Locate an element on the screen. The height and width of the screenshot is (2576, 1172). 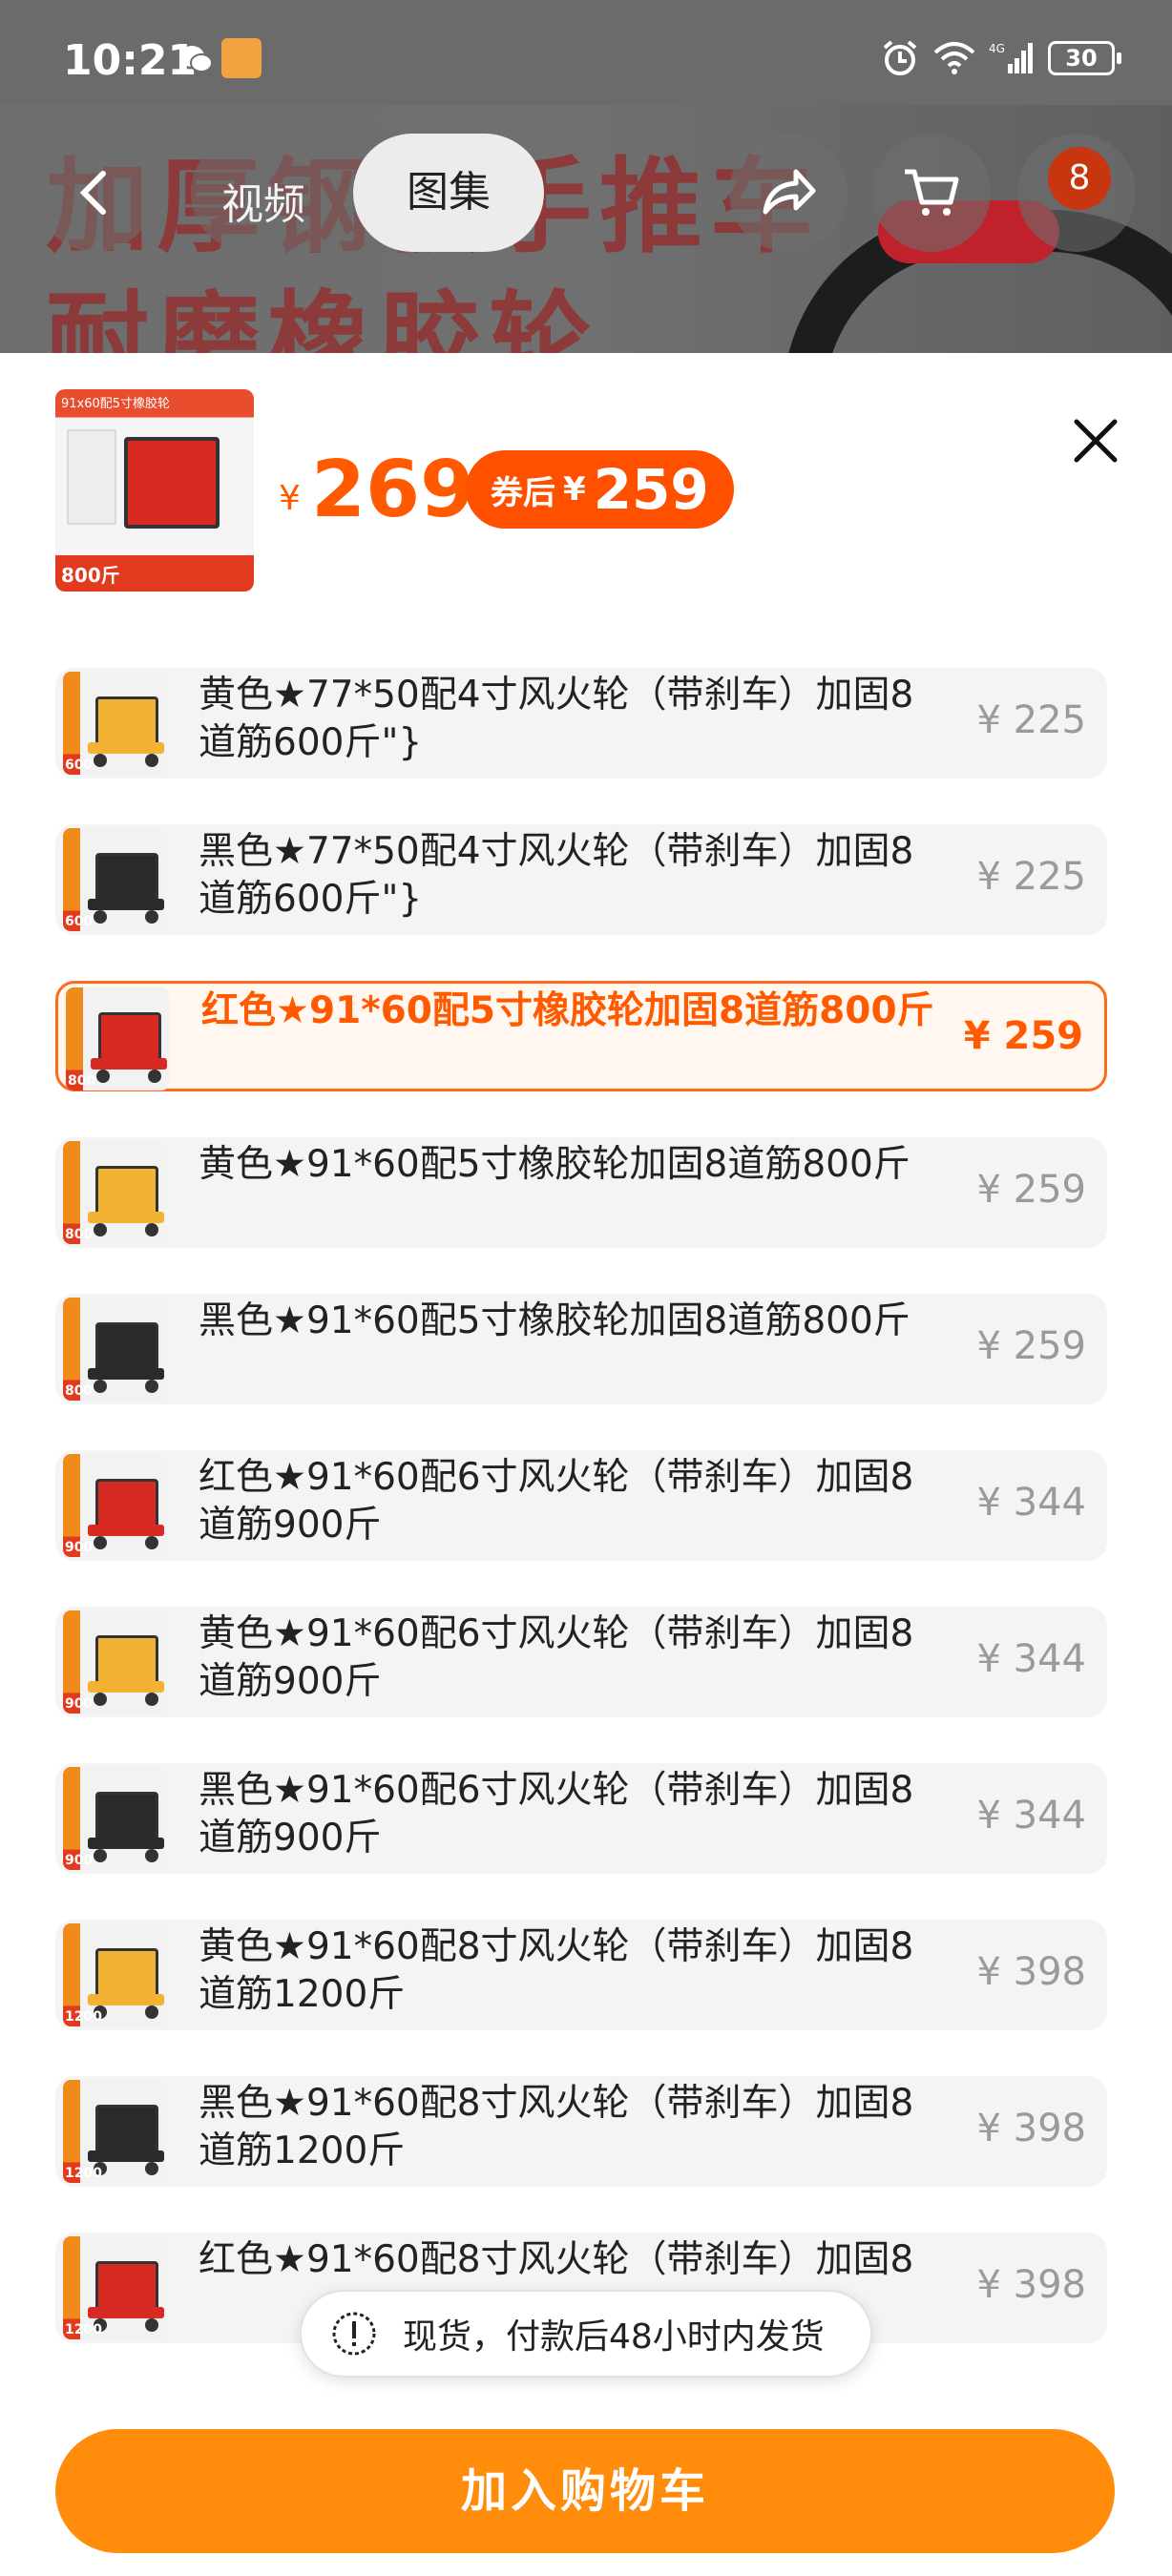
price: 269 is located at coordinates (393, 490).